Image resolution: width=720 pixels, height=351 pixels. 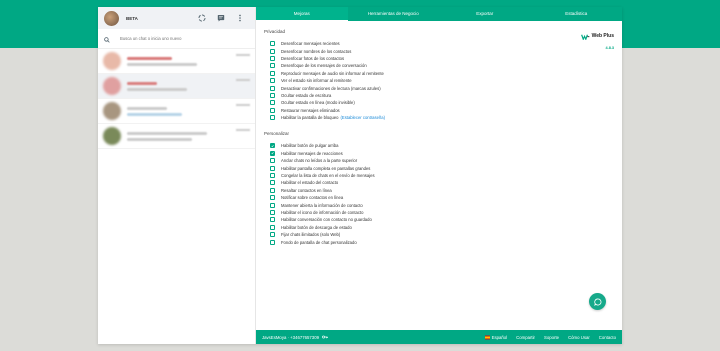 What do you see at coordinates (525, 337) in the screenshot?
I see `share-link: Compartir` at bounding box center [525, 337].